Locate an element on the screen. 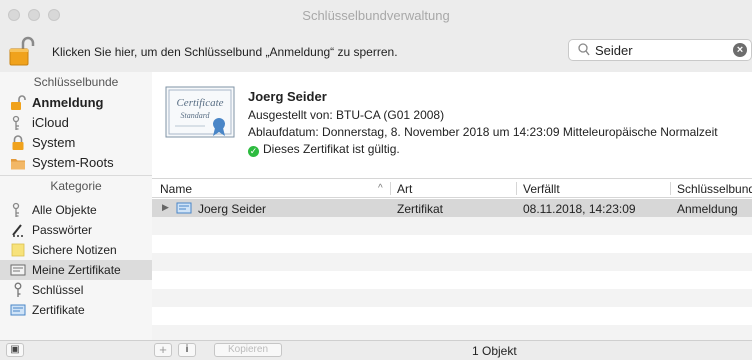 Image resolution: width=752 pixels, height=360 pixels. checkmark-icon: ✓ is located at coordinates (253, 151).